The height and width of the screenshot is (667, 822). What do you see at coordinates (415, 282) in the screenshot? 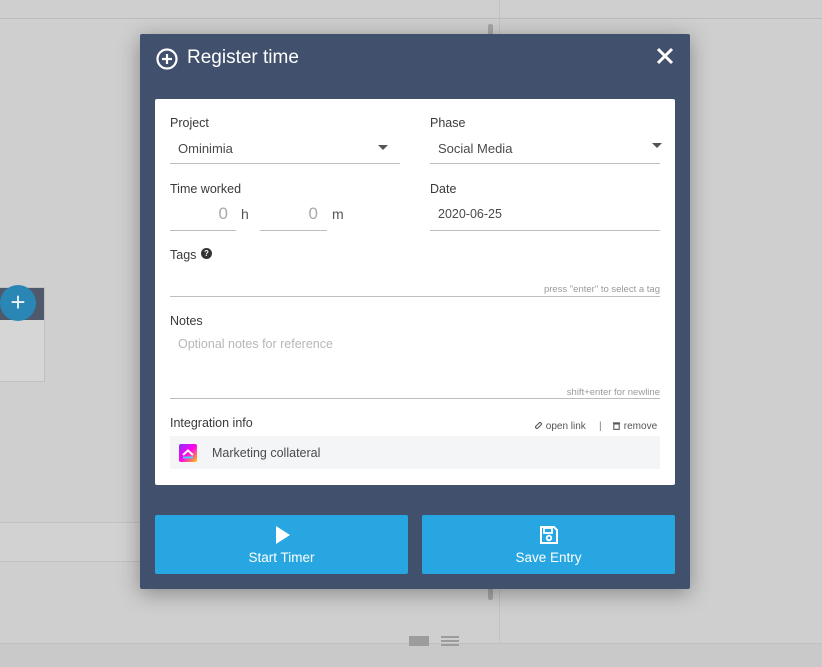
I see `tags-input: press "enter" to select a tag` at bounding box center [415, 282].